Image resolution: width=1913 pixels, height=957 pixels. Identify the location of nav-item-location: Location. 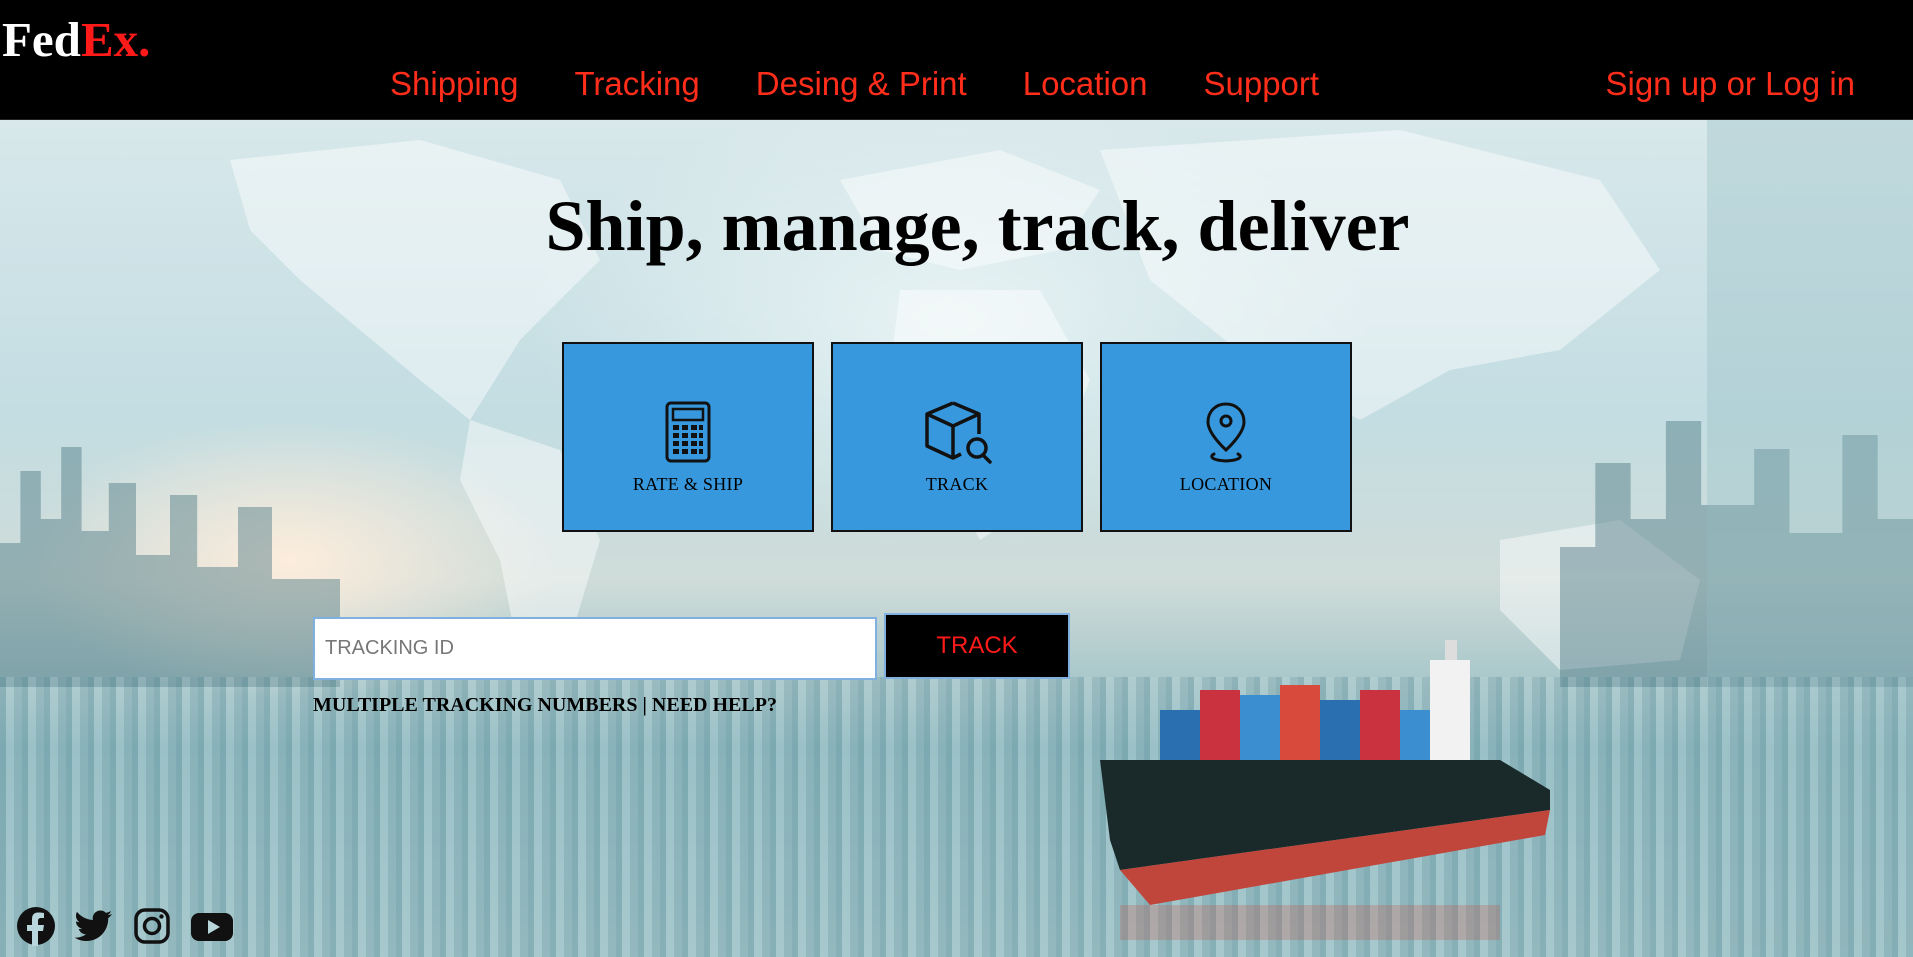
(1085, 84).